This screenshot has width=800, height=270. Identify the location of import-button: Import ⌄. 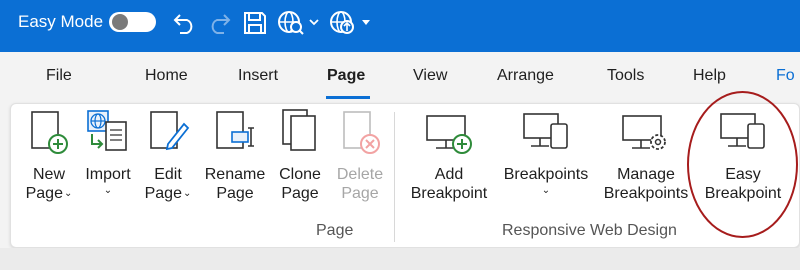
(108, 163).